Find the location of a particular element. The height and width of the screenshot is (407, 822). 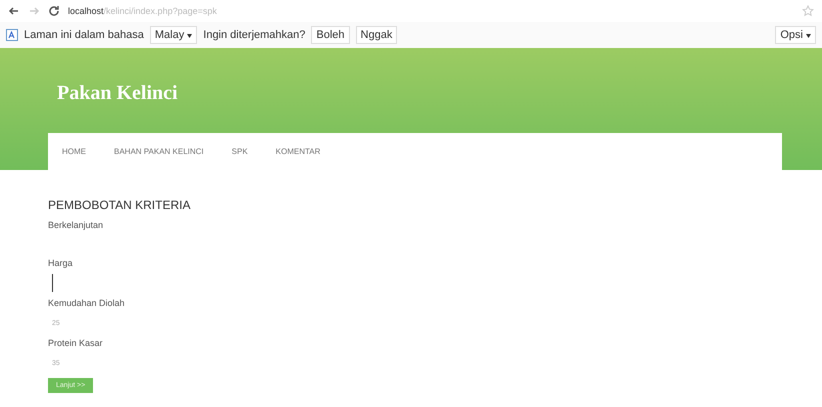

form-subheading: Berkelanjutan is located at coordinates (76, 225).